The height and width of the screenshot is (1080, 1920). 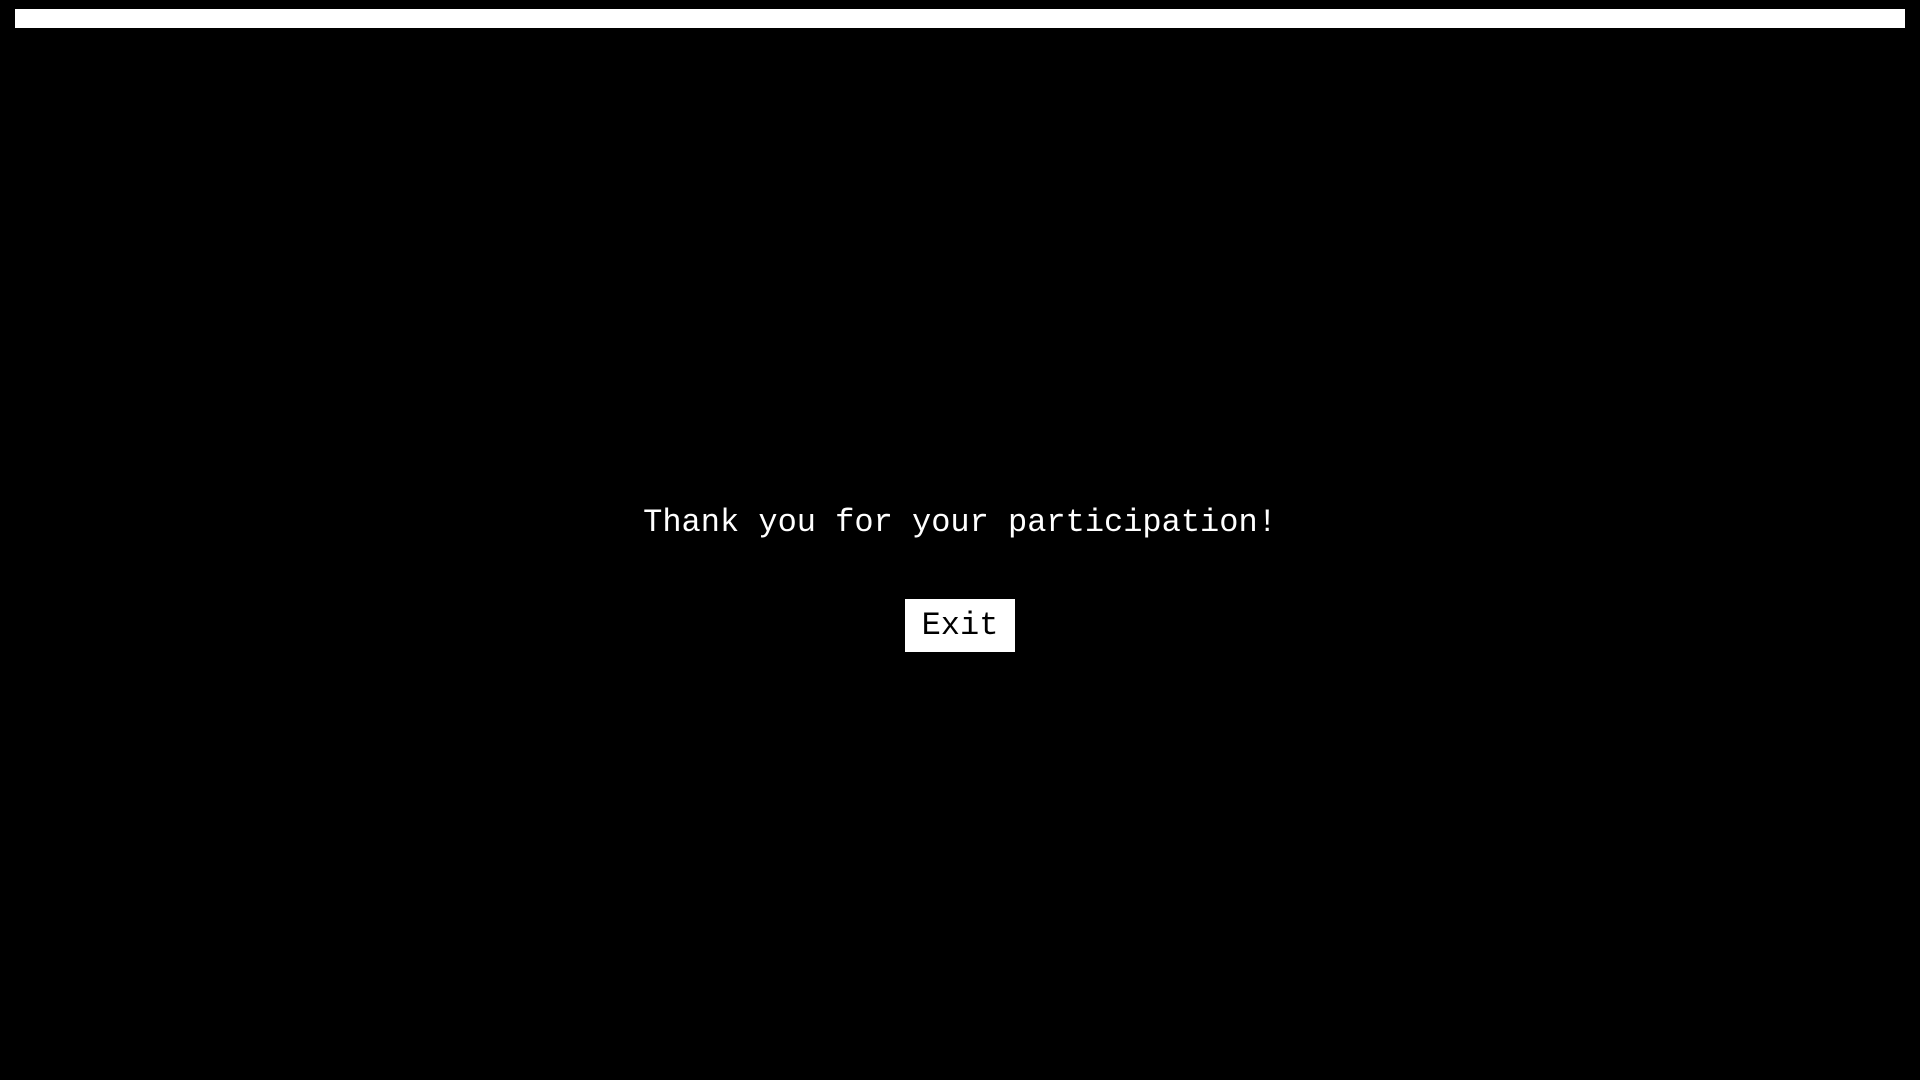 What do you see at coordinates (960, 522) in the screenshot?
I see `thank-you-message: Thank you for your participation!` at bounding box center [960, 522].